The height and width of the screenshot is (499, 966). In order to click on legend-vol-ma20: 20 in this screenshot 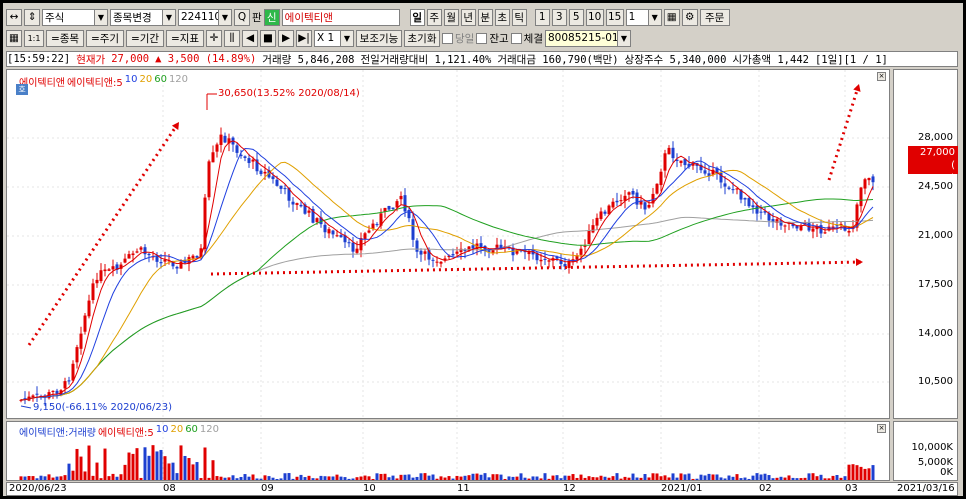, I will do `click(177, 429)`.